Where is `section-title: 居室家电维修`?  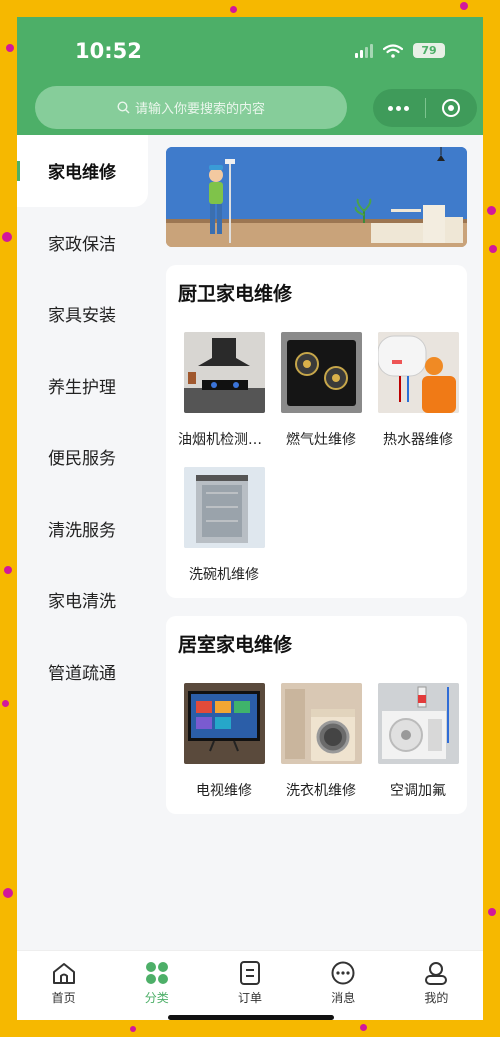 section-title: 居室家电维修 is located at coordinates (235, 645).